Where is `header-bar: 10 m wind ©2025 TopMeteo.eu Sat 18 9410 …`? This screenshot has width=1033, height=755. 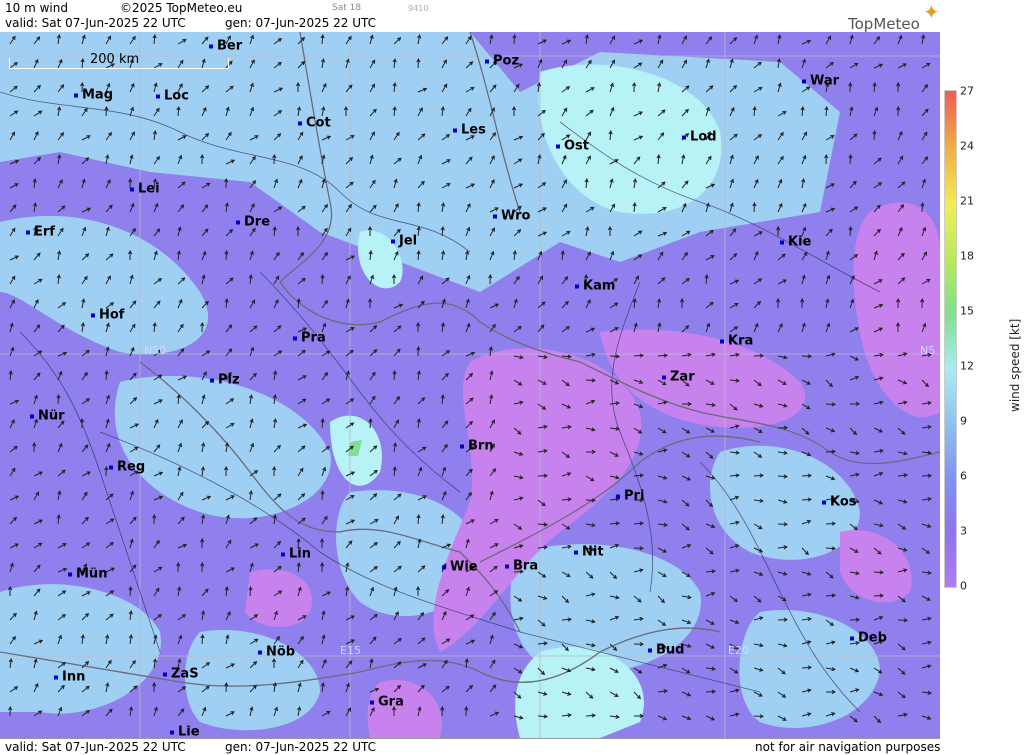
header-bar: 10 m wind ©2025 TopMeteo.eu Sat 18 9410 … is located at coordinates (470, 16).